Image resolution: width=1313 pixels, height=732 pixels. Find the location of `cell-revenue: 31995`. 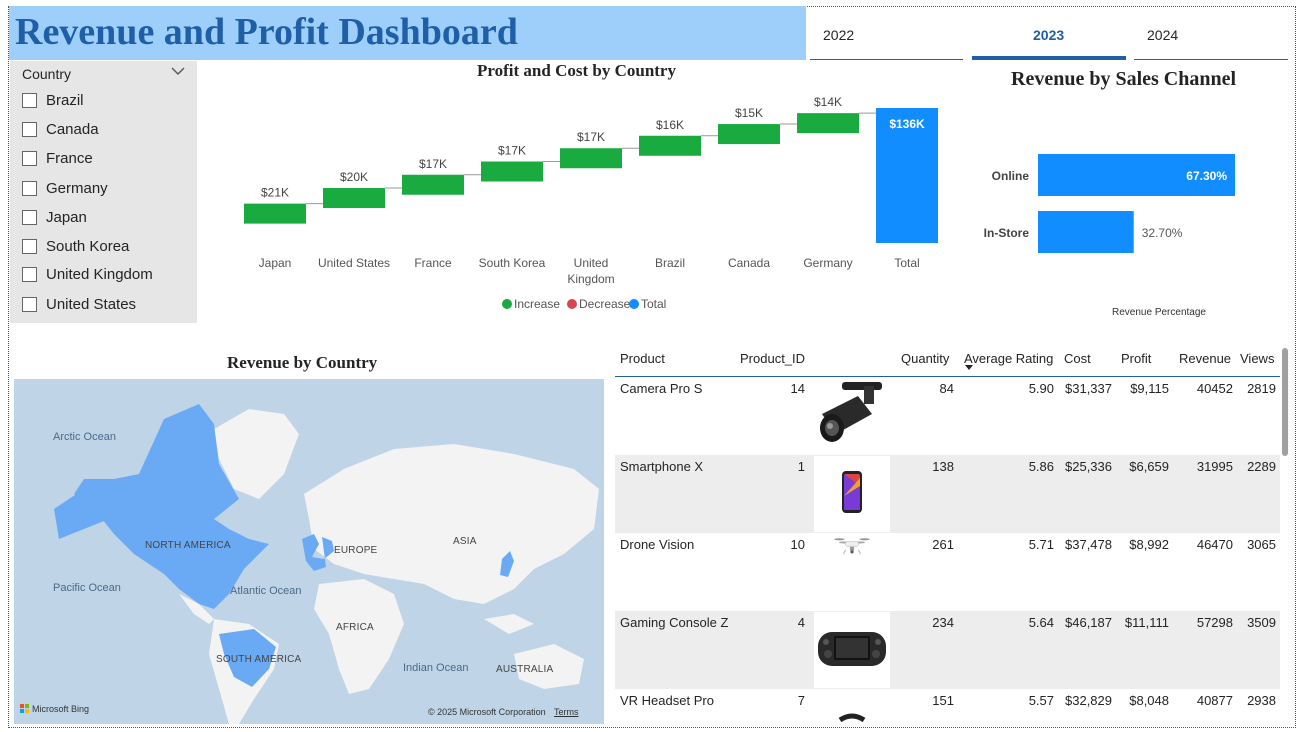

cell-revenue: 31995 is located at coordinates (1214, 466).